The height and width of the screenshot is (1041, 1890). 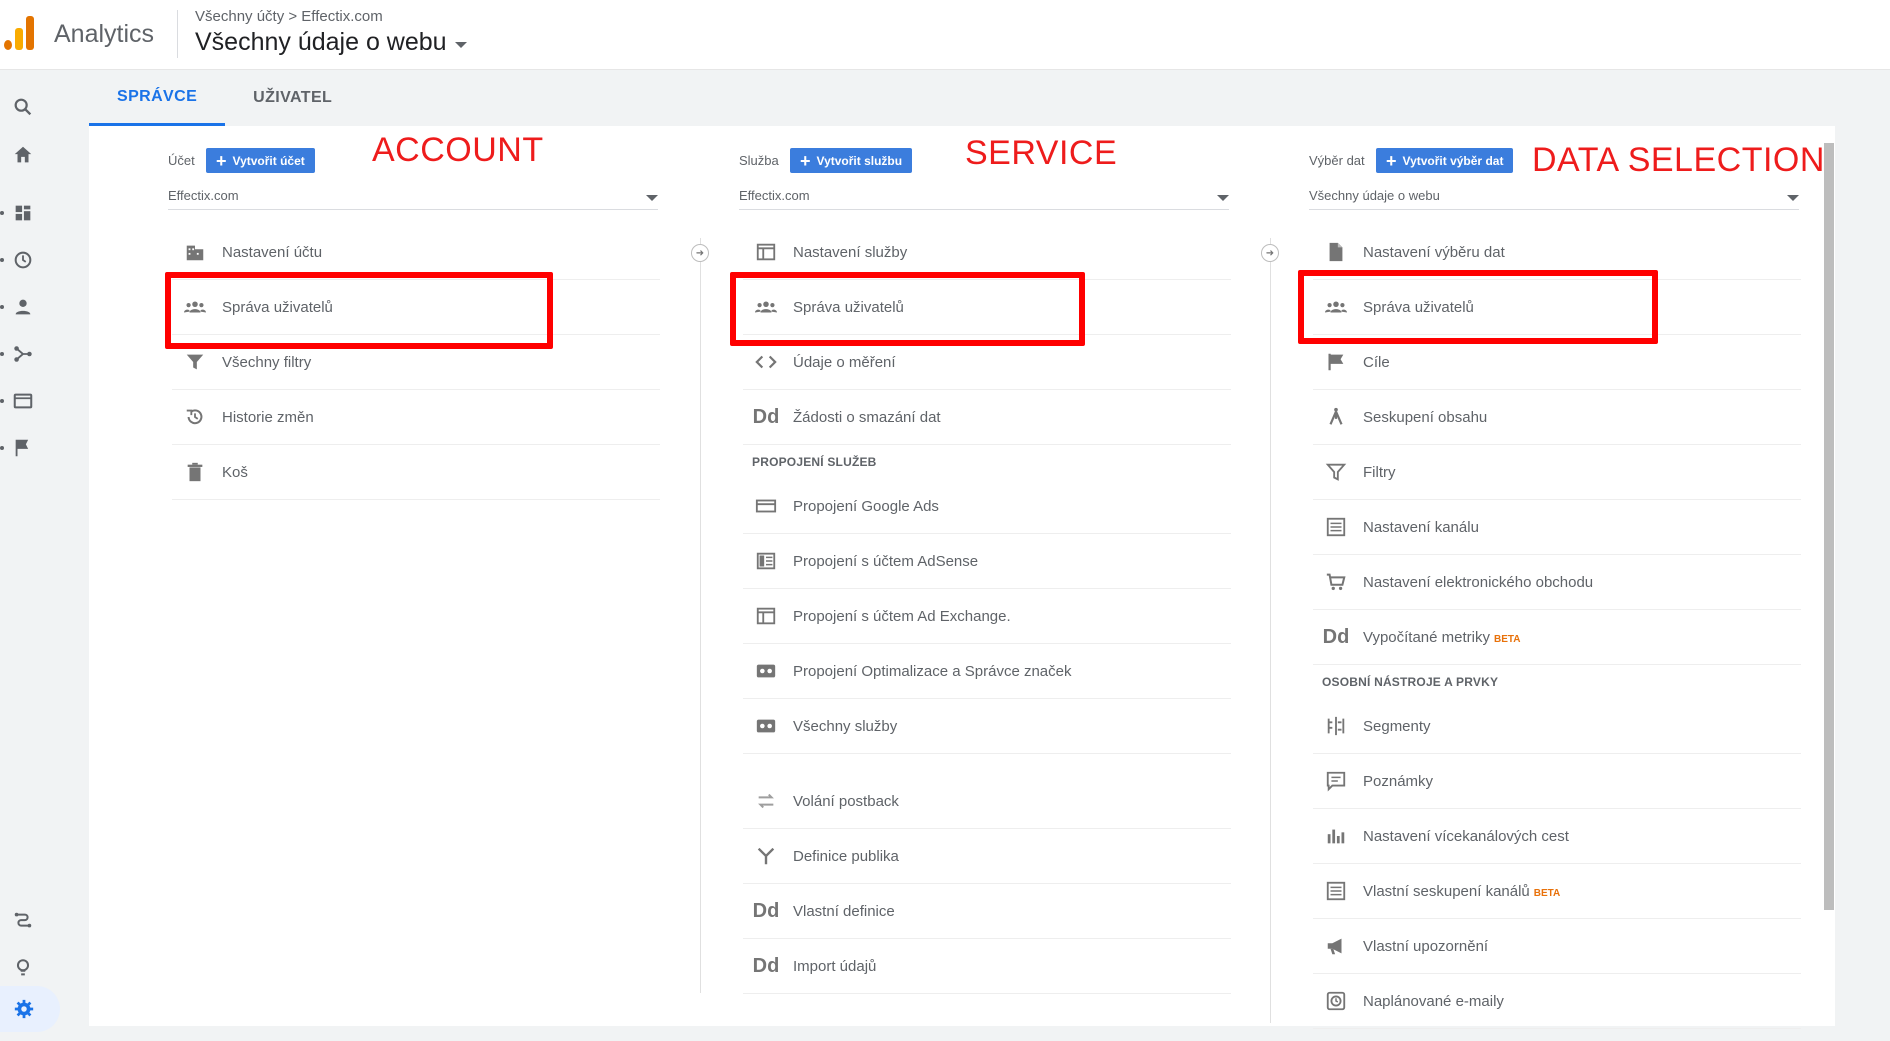 I want to click on view-selector-value: Všechny údaje o webu, so click(x=1374, y=195).